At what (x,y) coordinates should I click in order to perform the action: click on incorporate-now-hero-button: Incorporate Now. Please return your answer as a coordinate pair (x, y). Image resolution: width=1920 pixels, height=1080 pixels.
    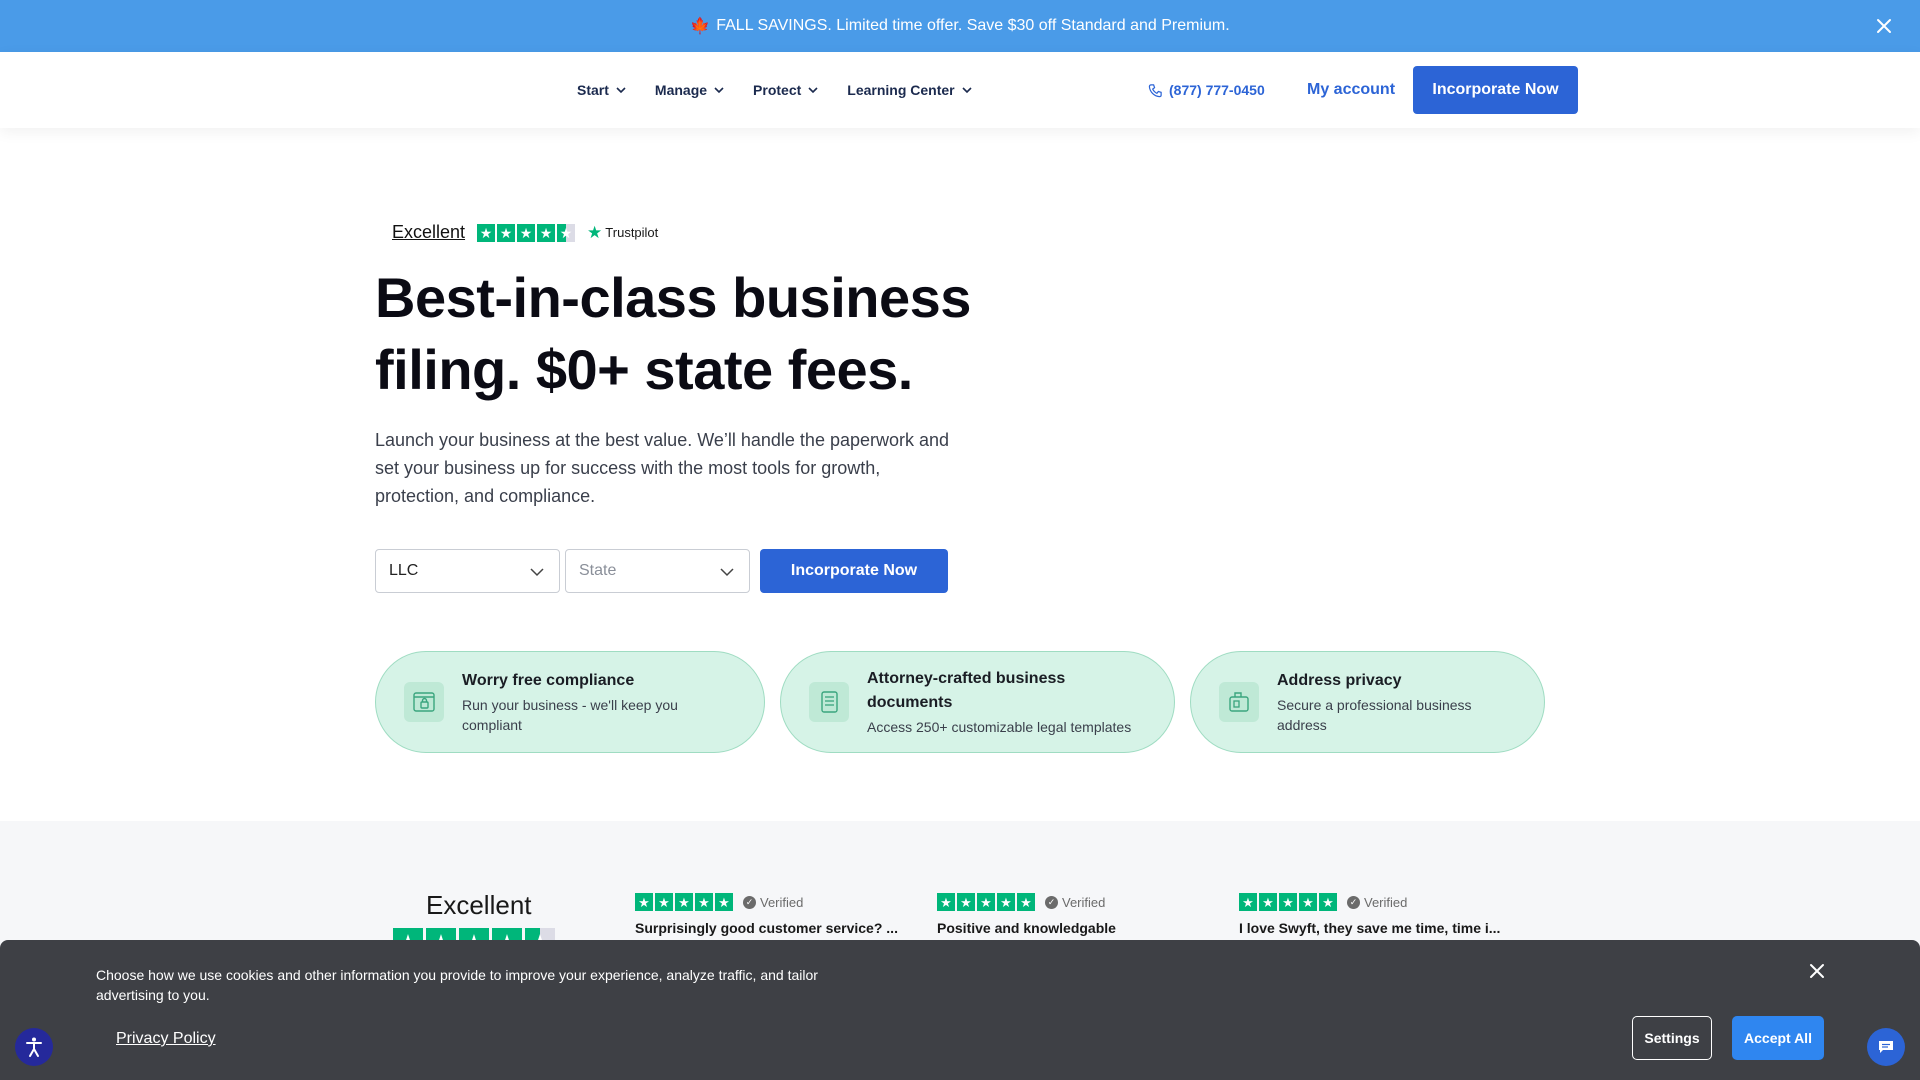
    Looking at the image, I should click on (854, 571).